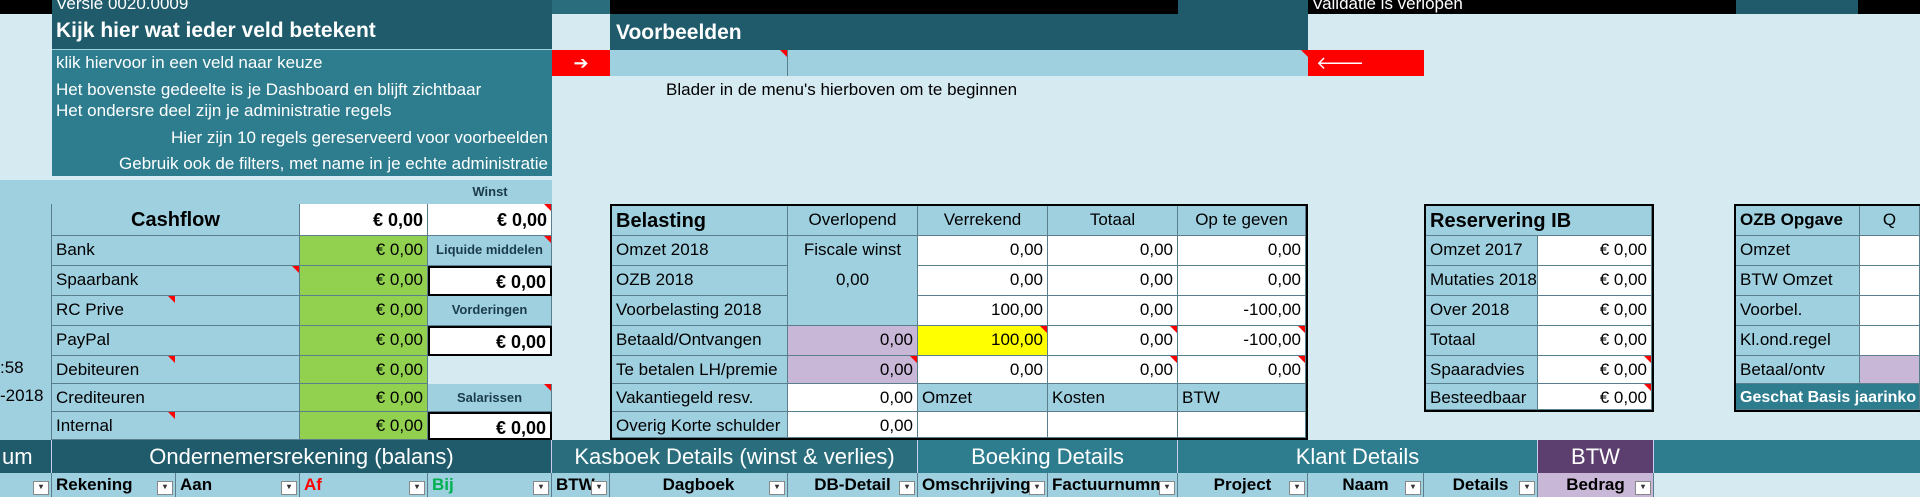 The image size is (1920, 497). What do you see at coordinates (735, 456) in the screenshot?
I see `section-kasboek: Kasboek Details (winst & verlies)` at bounding box center [735, 456].